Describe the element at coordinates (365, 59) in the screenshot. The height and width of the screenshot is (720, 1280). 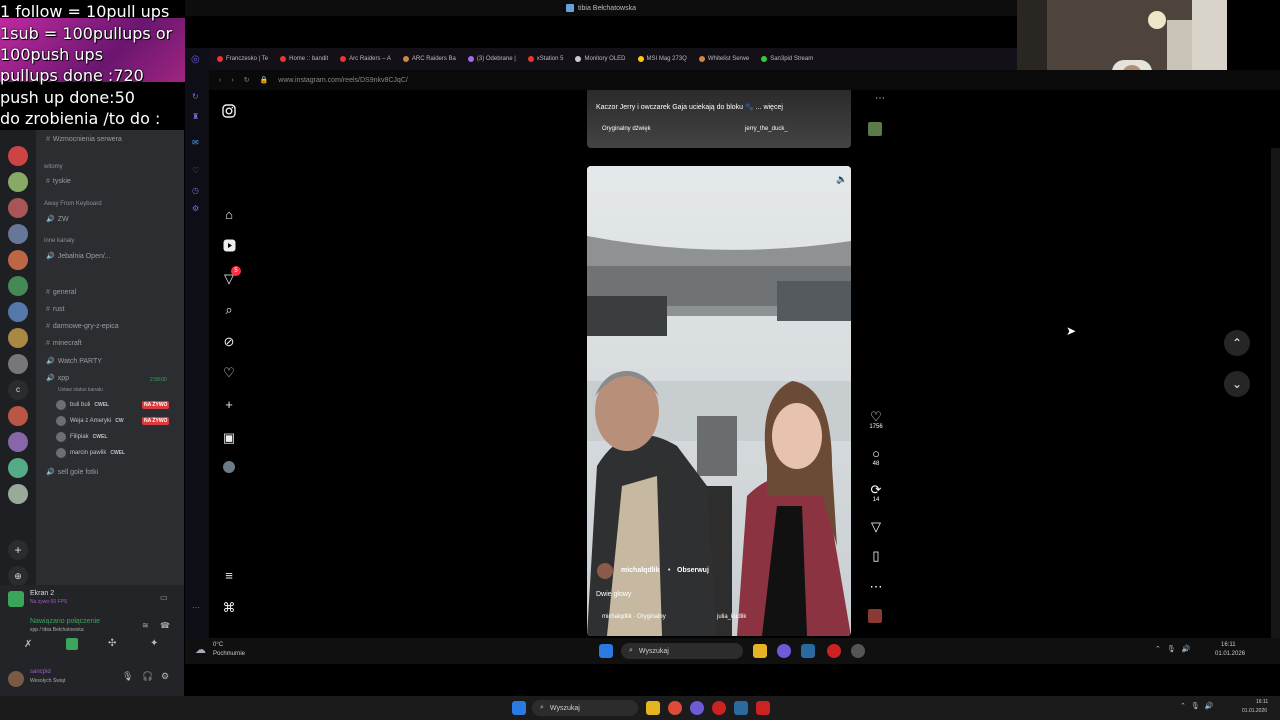
I see `browser-tab: Arc Raiders – A` at that location.